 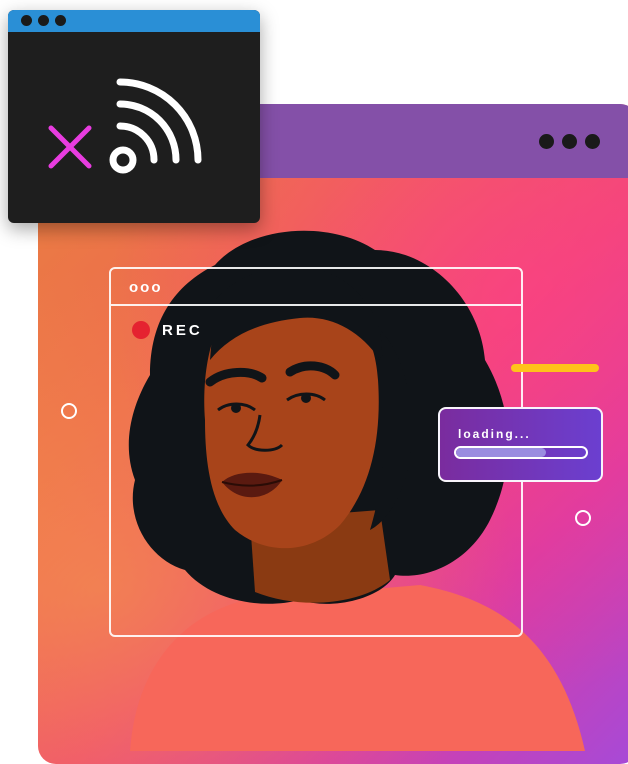 I want to click on rec-indicator: REC, so click(x=167, y=330).